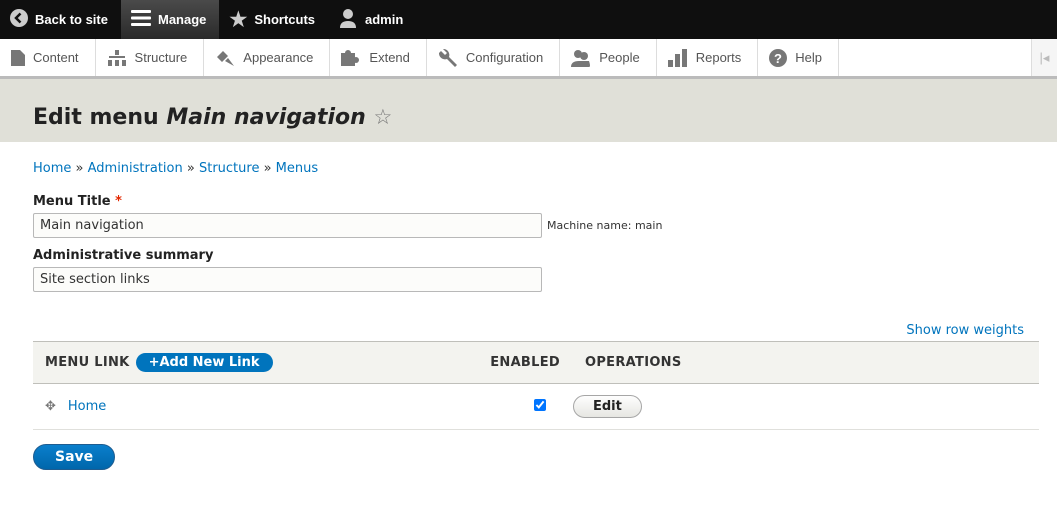 This screenshot has height=507, width=1057. What do you see at coordinates (18, 57) in the screenshot?
I see `file-icon` at bounding box center [18, 57].